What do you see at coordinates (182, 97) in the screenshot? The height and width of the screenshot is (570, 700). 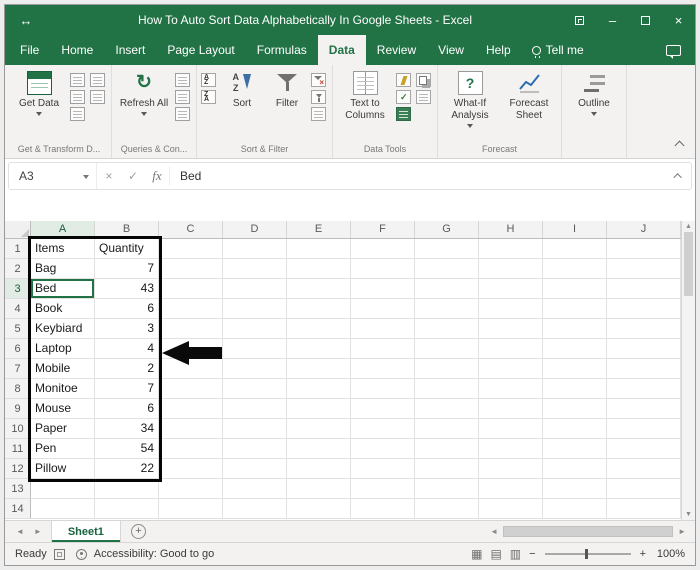 I see `properties-icon` at bounding box center [182, 97].